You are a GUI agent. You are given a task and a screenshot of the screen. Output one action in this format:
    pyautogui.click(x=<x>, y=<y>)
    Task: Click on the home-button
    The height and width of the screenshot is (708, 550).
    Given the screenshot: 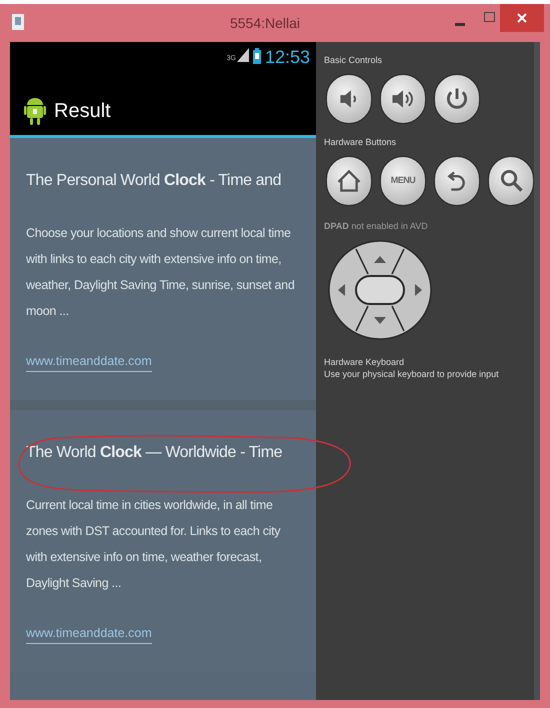 What is the action you would take?
    pyautogui.click(x=349, y=181)
    